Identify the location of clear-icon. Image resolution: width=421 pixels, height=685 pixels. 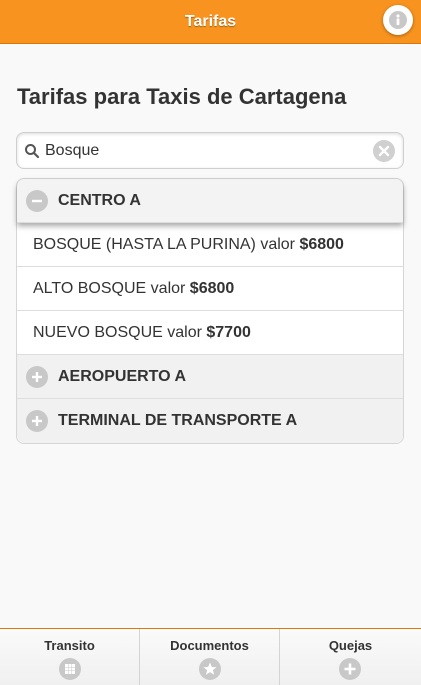
(384, 151).